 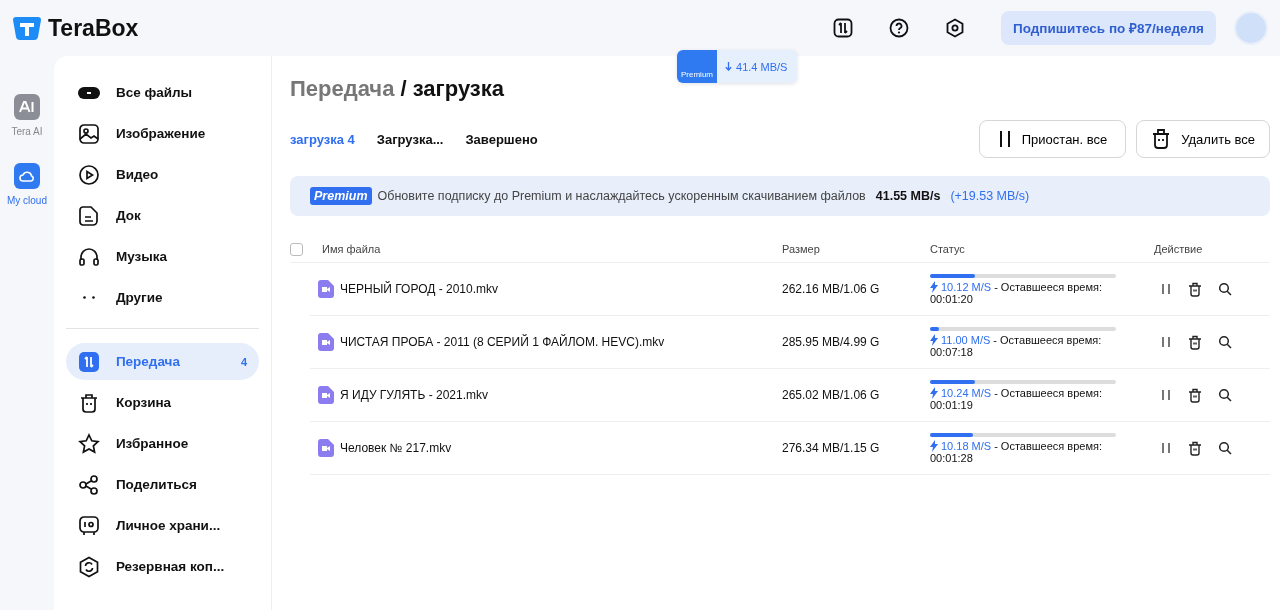 I want to click on file-size: 276.34 MB/1.15 G, so click(x=831, y=448).